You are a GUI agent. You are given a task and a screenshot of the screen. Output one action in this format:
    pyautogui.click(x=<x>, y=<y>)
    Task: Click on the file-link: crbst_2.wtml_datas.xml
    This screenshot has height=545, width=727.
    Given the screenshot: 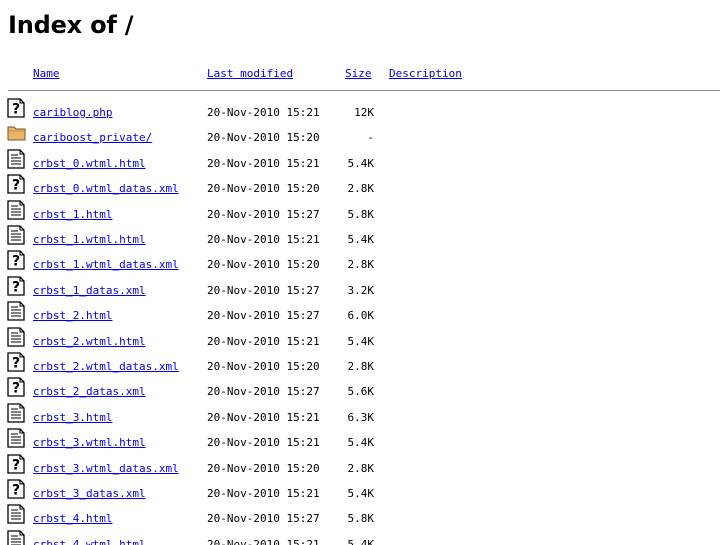 What is the action you would take?
    pyautogui.click(x=106, y=367)
    